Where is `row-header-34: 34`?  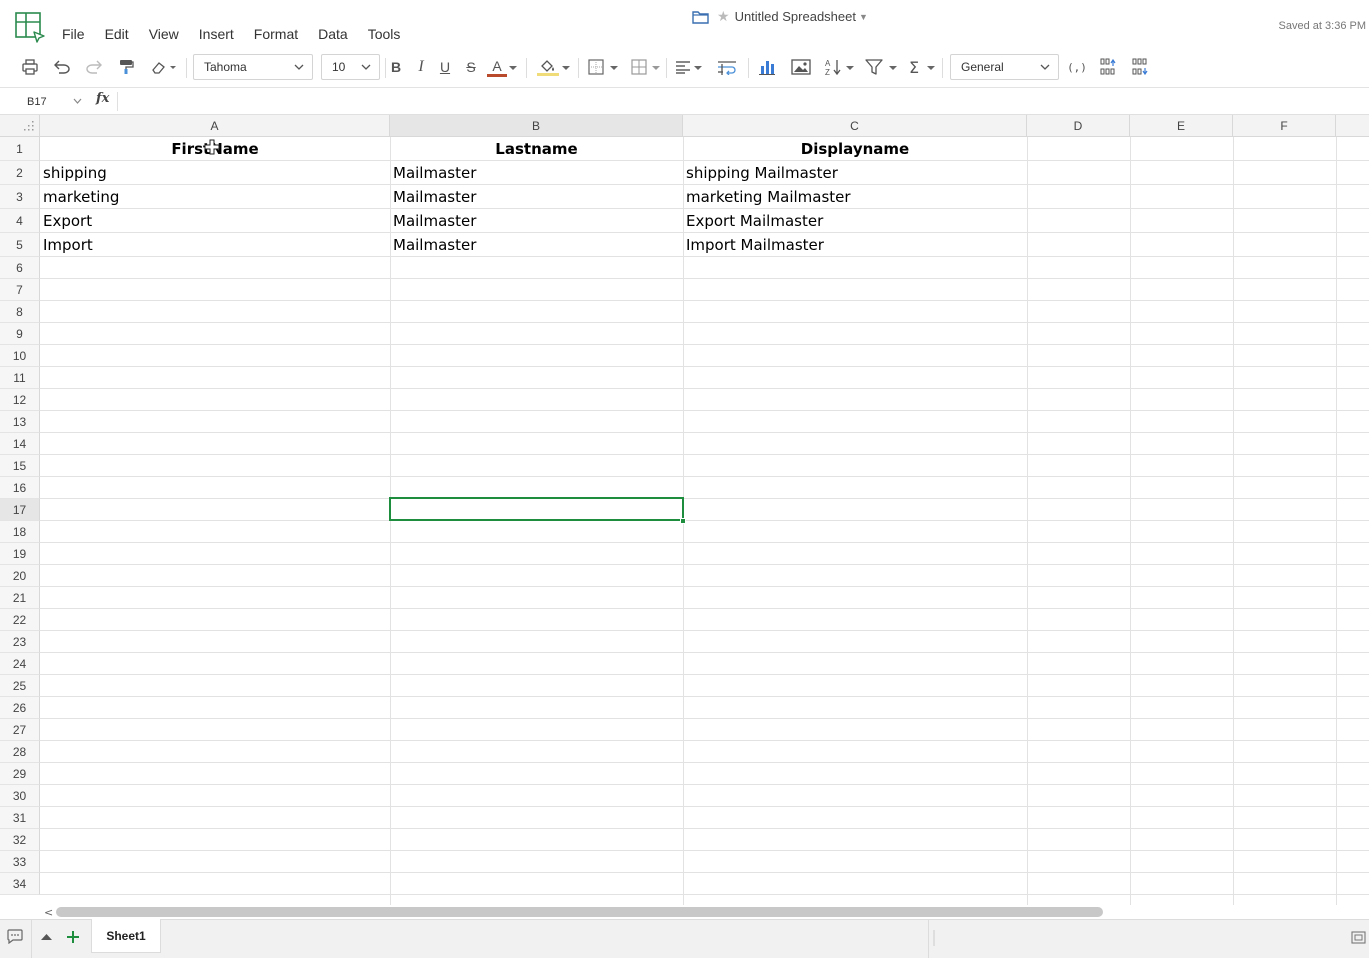
row-header-34: 34 is located at coordinates (20, 884).